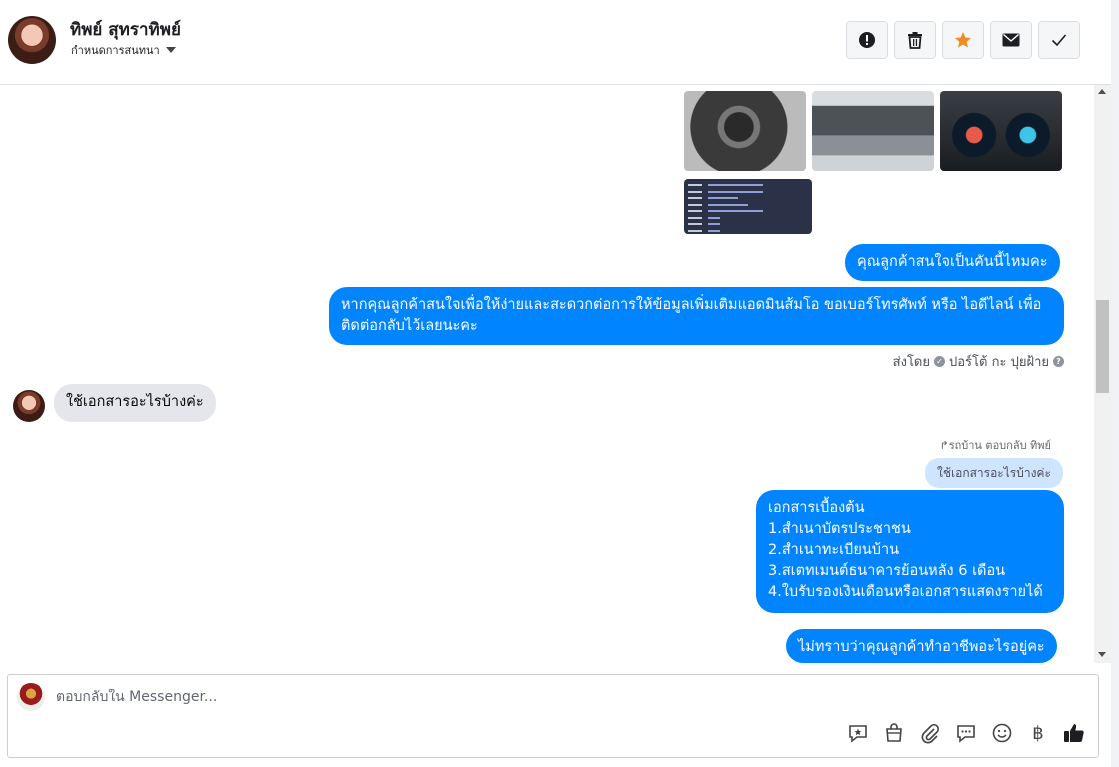 Image resolution: width=1119 pixels, height=767 pixels. Describe the element at coordinates (999, 362) in the screenshot. I see `sent-by-name: ปอร์โต้ กะ ปุยฝ้าย` at that location.